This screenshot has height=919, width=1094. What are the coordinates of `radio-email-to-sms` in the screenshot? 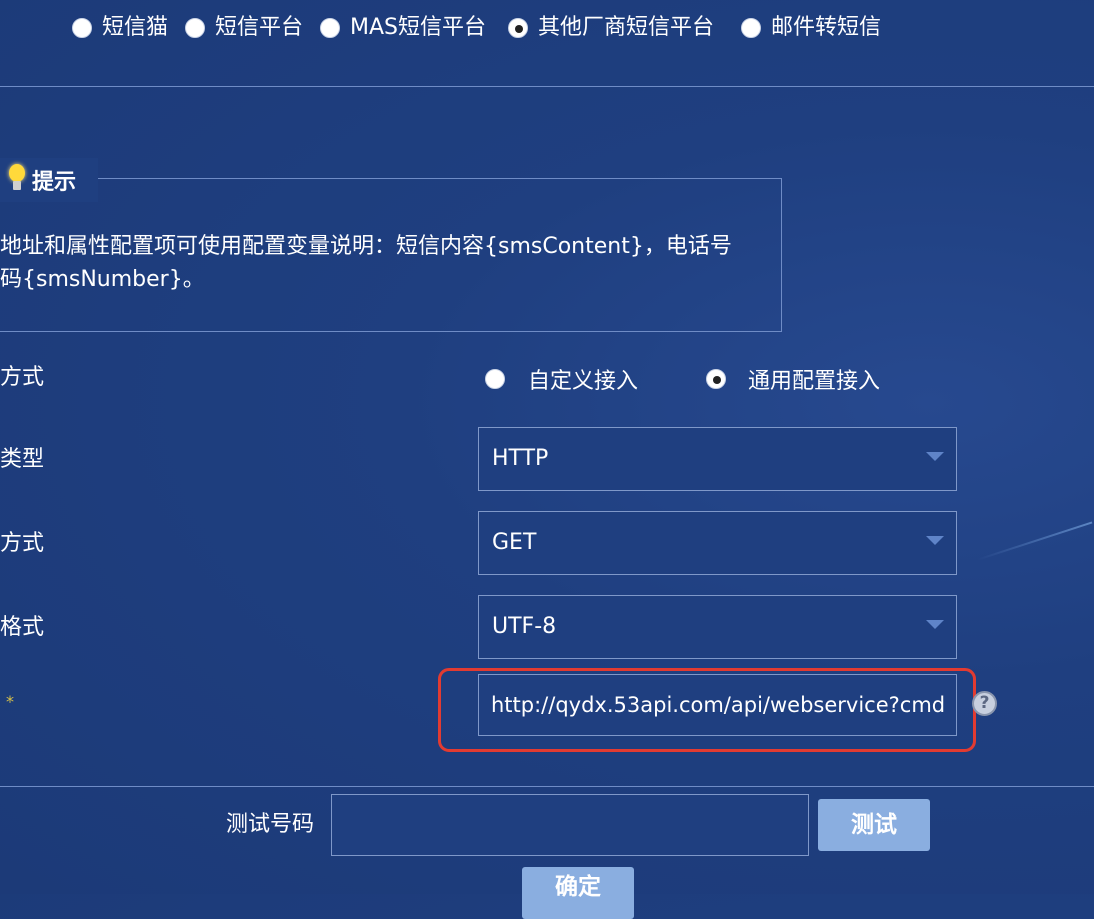 It's located at (751, 28).